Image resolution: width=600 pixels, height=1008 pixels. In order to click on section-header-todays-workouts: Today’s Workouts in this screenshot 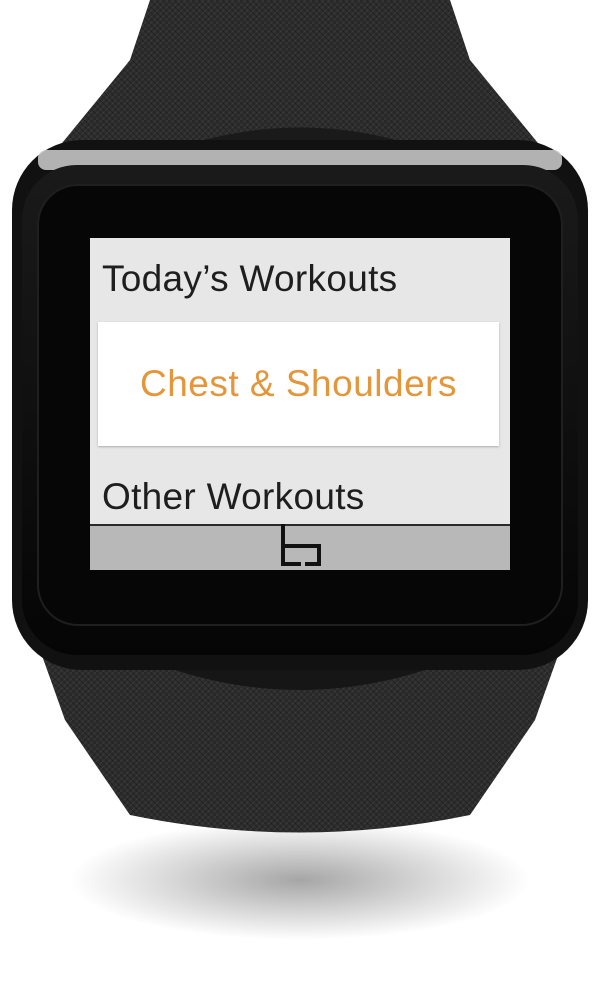, I will do `click(250, 278)`.